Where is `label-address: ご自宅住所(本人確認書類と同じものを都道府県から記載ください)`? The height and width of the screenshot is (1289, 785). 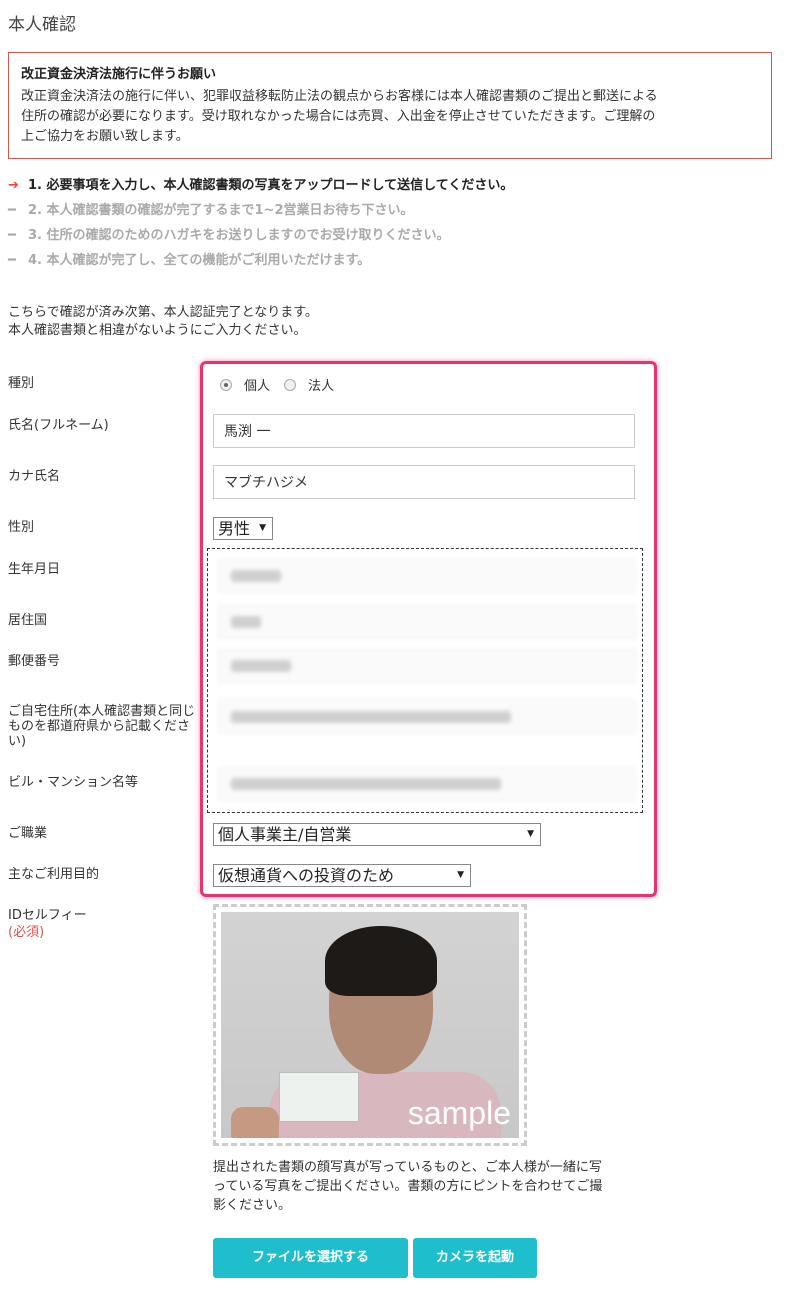 label-address: ご自宅住所(本人確認書類と同じものを都道府県から記載ください) is located at coordinates (102, 726).